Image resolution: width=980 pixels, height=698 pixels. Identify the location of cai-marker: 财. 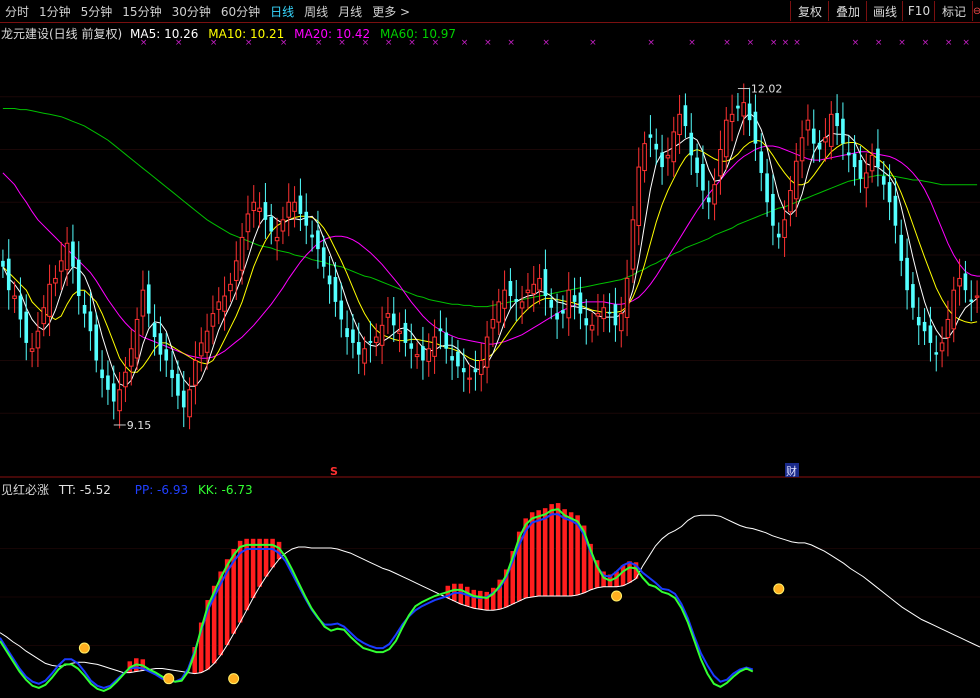
(791, 471).